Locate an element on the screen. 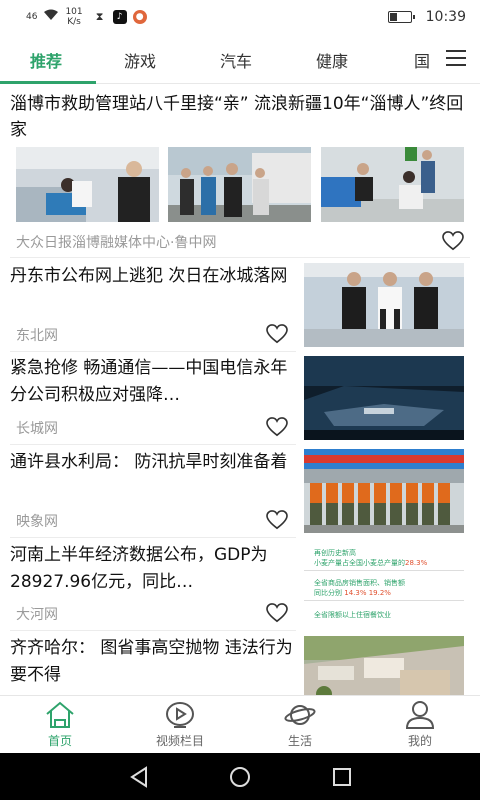 The width and height of the screenshot is (480, 800). app-notification-icon: ● is located at coordinates (139, 17).